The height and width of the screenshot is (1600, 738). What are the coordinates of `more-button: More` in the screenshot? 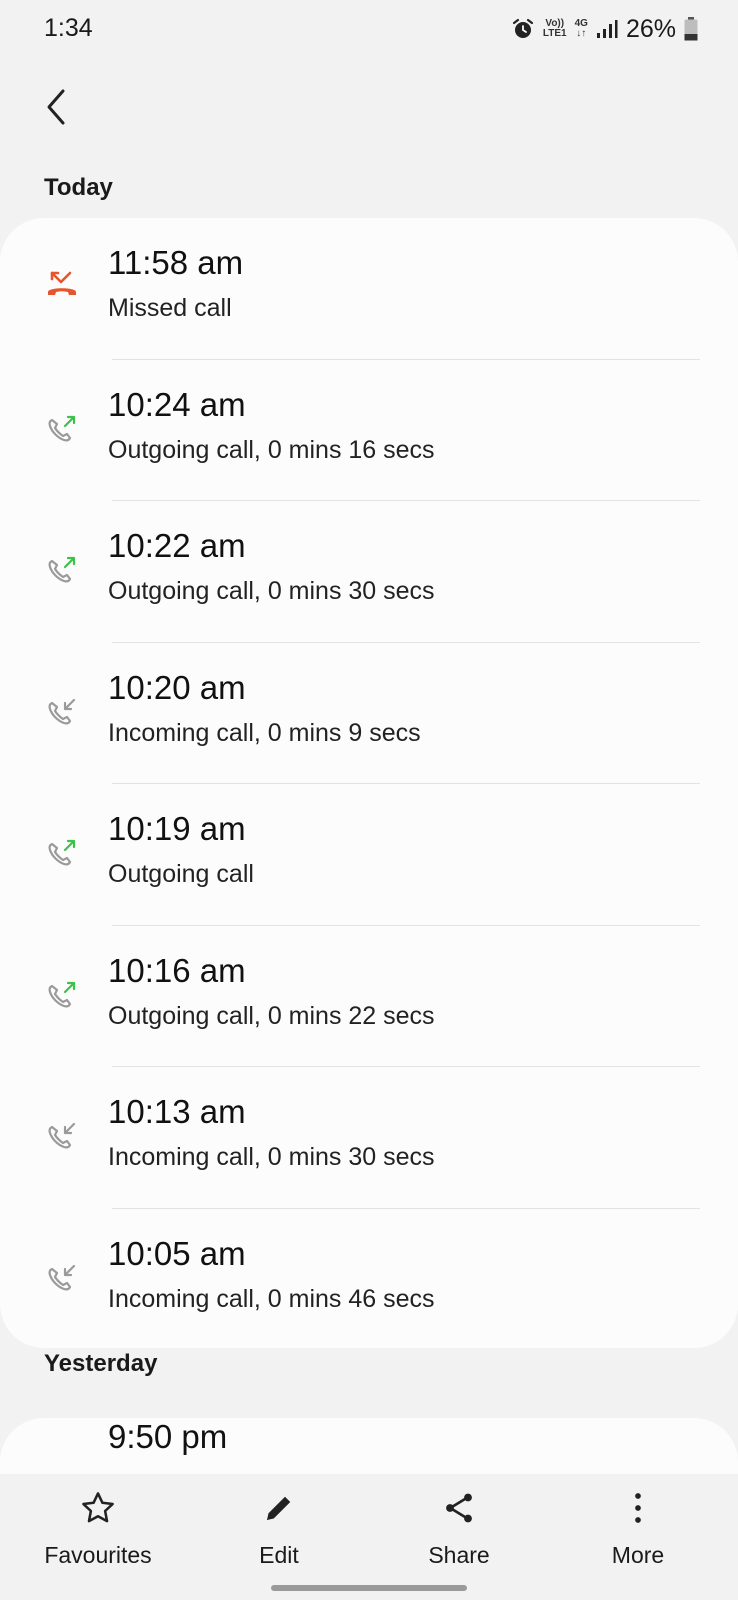 It's located at (638, 1528).